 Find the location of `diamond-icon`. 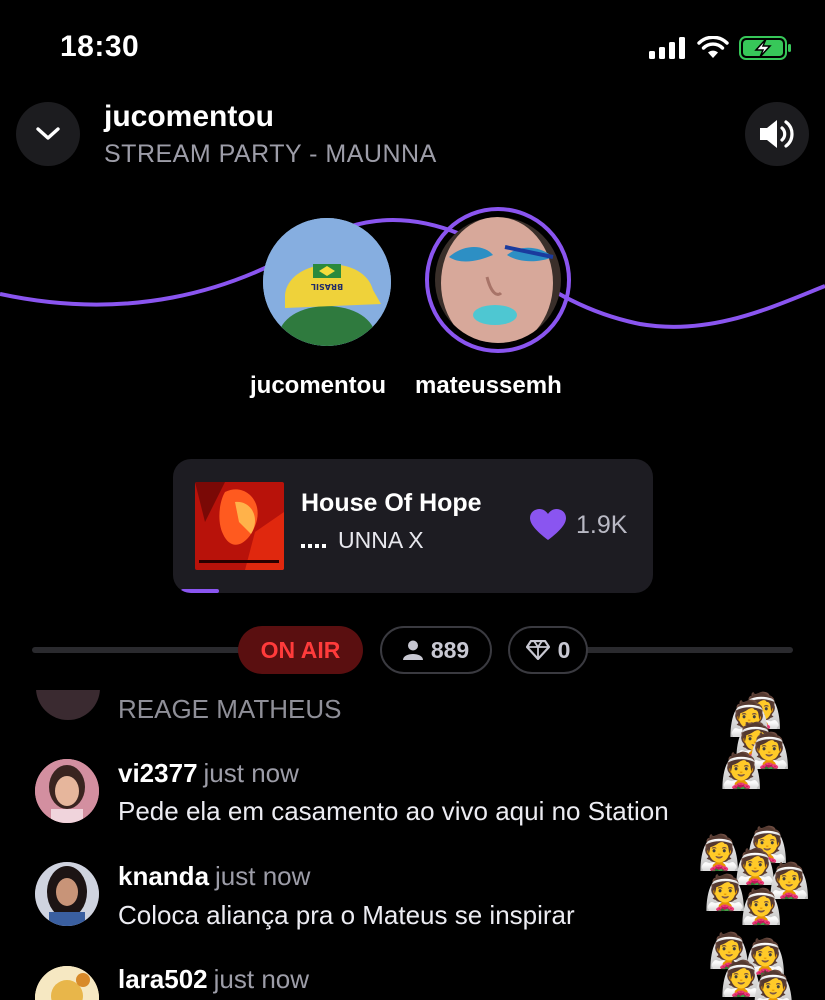

diamond-icon is located at coordinates (537, 650).